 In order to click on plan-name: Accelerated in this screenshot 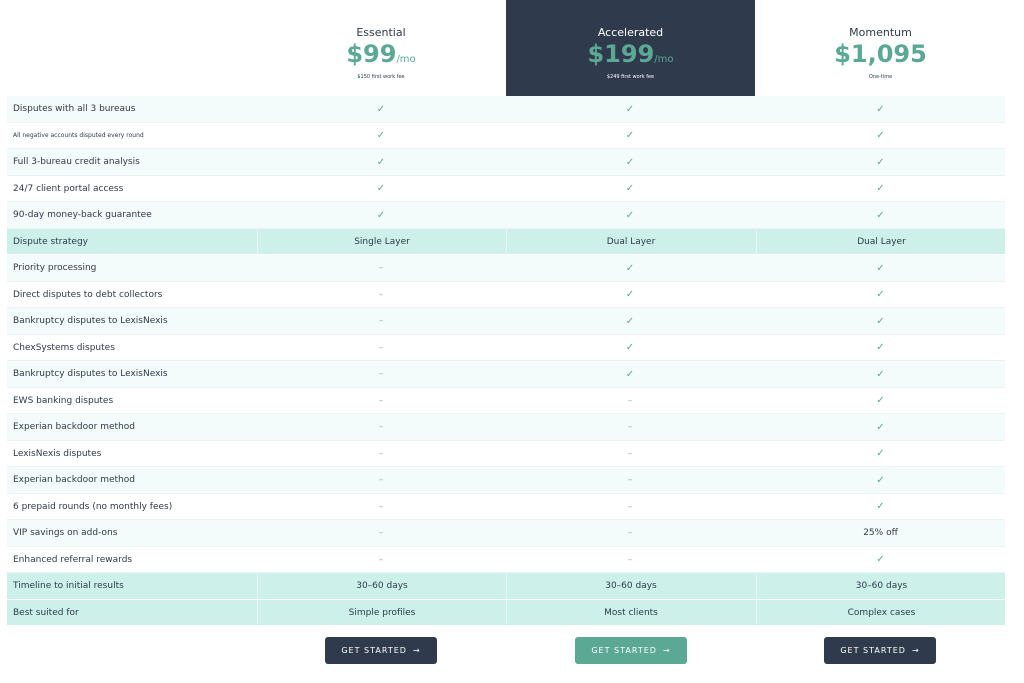, I will do `click(630, 32)`.